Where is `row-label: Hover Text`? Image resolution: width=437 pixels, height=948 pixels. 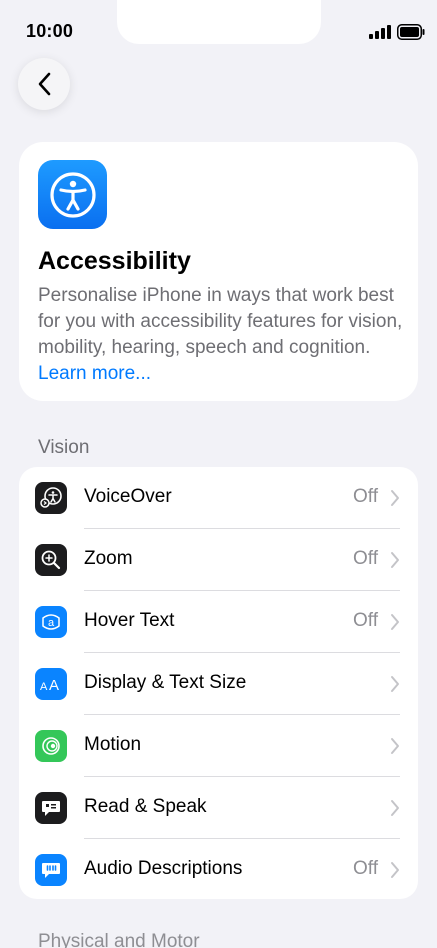 row-label: Hover Text is located at coordinates (129, 620).